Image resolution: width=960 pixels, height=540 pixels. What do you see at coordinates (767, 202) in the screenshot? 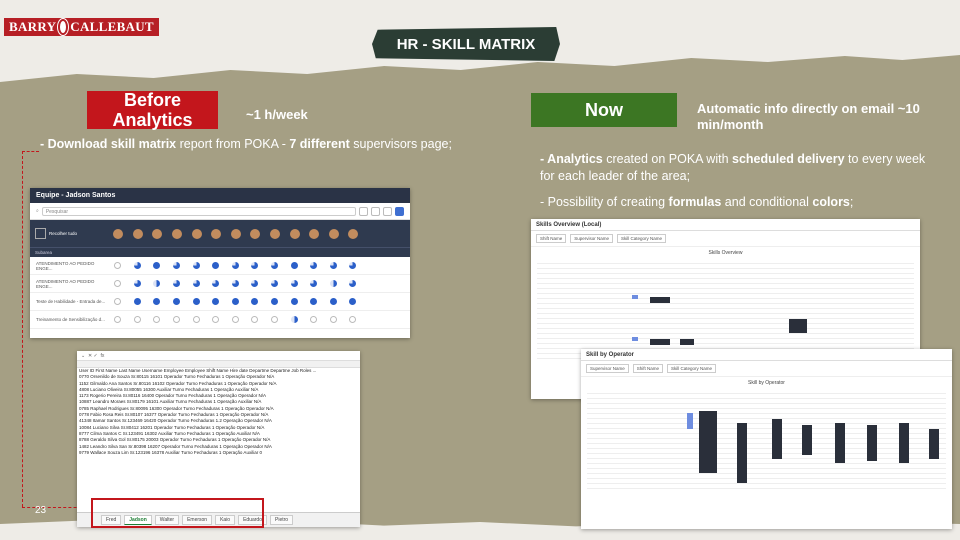
I see `now-line2-normal2: and conditional` at bounding box center [767, 202].